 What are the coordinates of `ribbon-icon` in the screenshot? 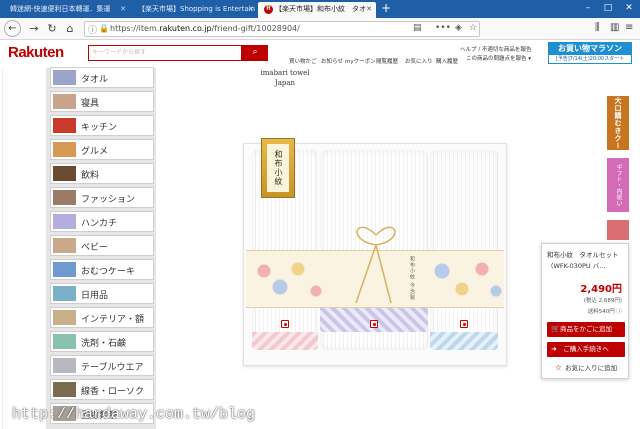 It's located at (375, 265).